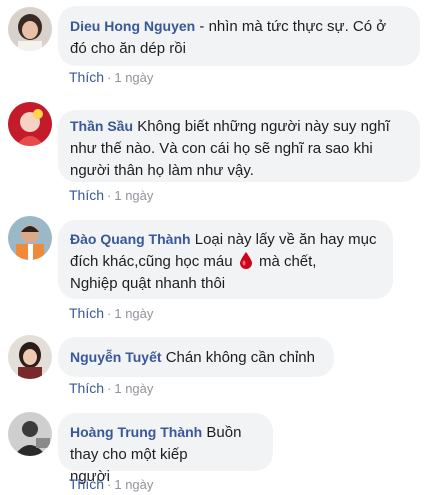 The width and height of the screenshot is (440, 495). What do you see at coordinates (246, 260) in the screenshot?
I see `blood-drop-icon` at bounding box center [246, 260].